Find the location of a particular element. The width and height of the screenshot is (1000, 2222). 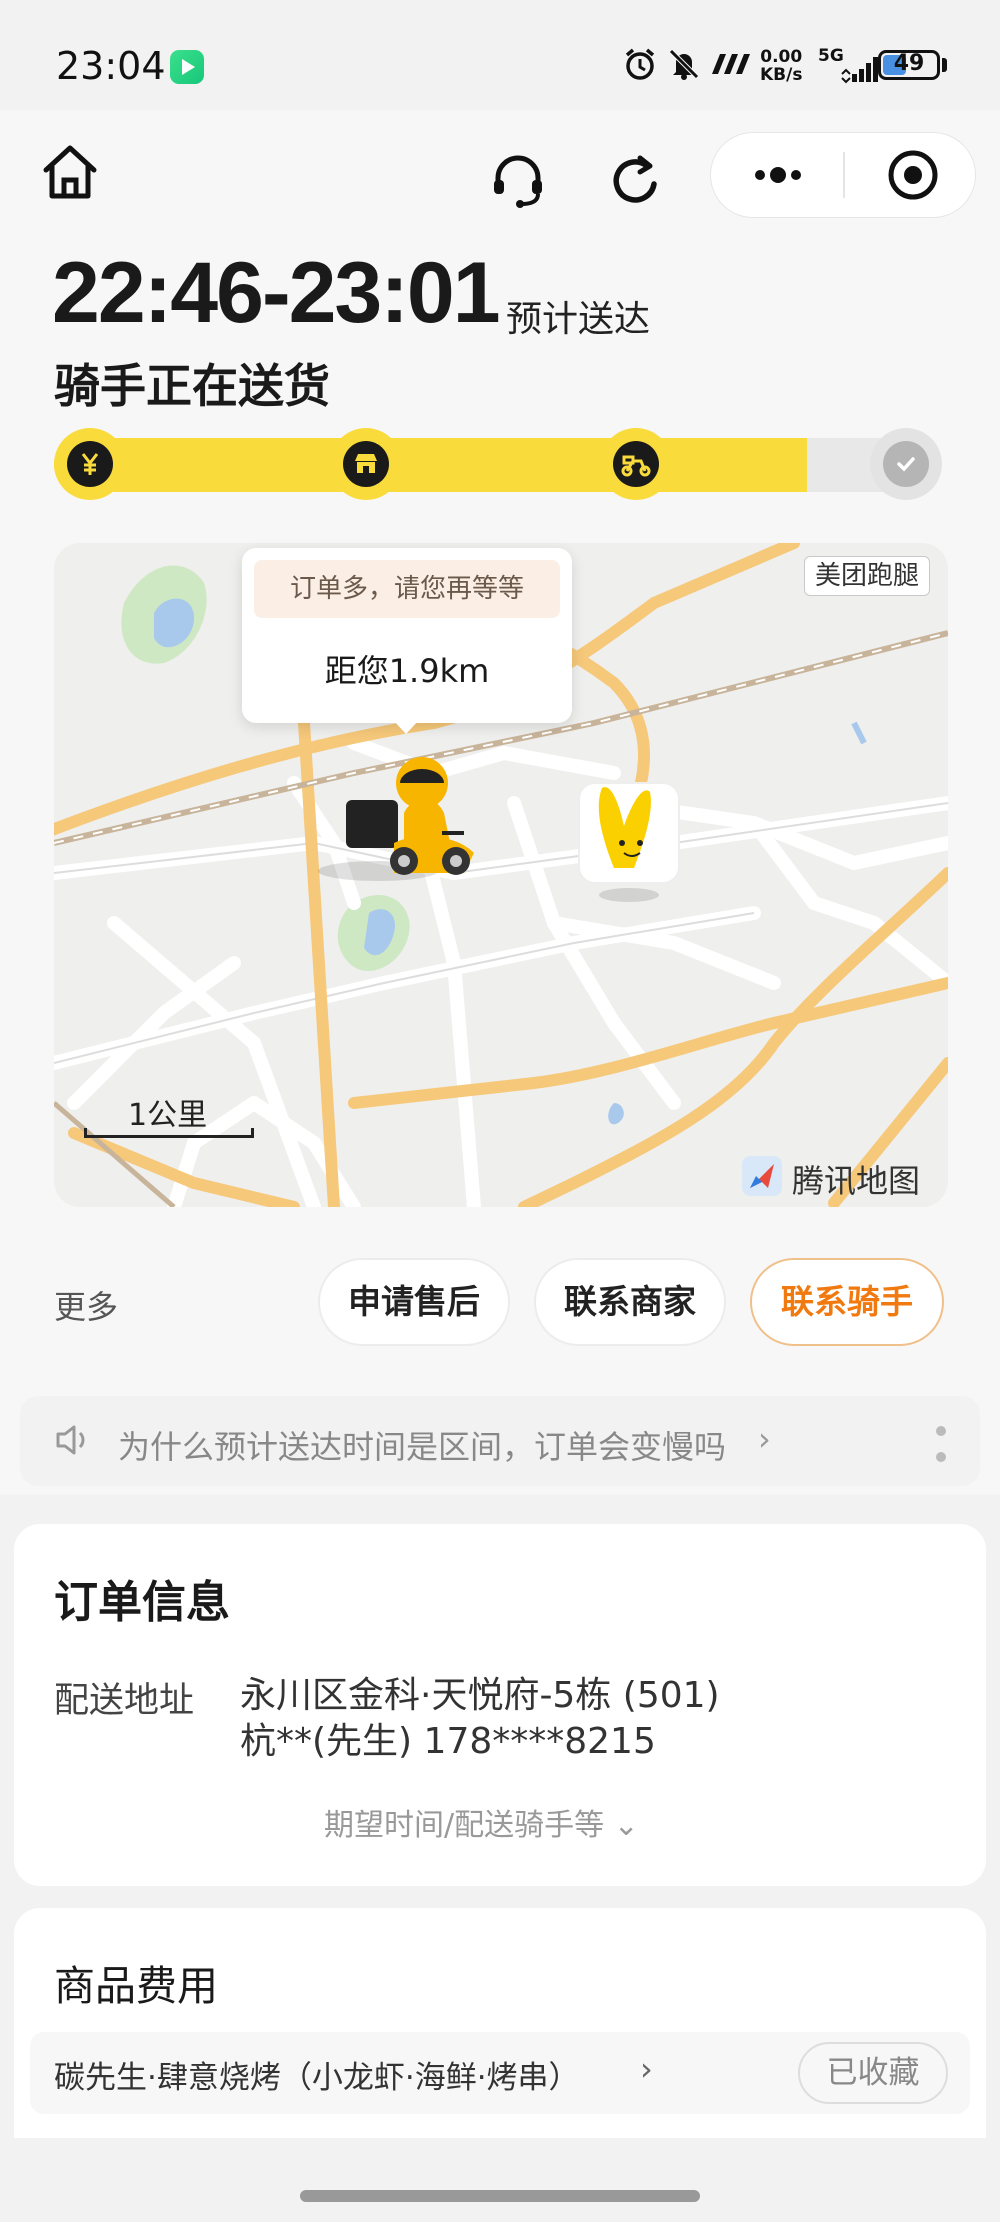

map-scale-bar is located at coordinates (169, 1133).